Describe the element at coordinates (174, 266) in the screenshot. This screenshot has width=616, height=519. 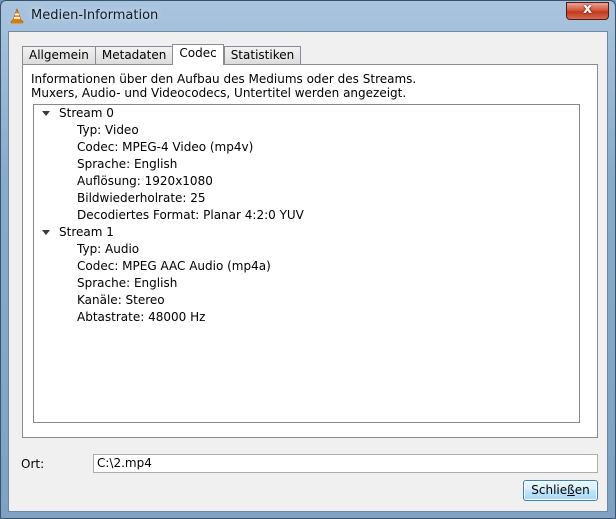
I see `tree-item: Codec: MPEG AAC Audio (mp4a)` at that location.